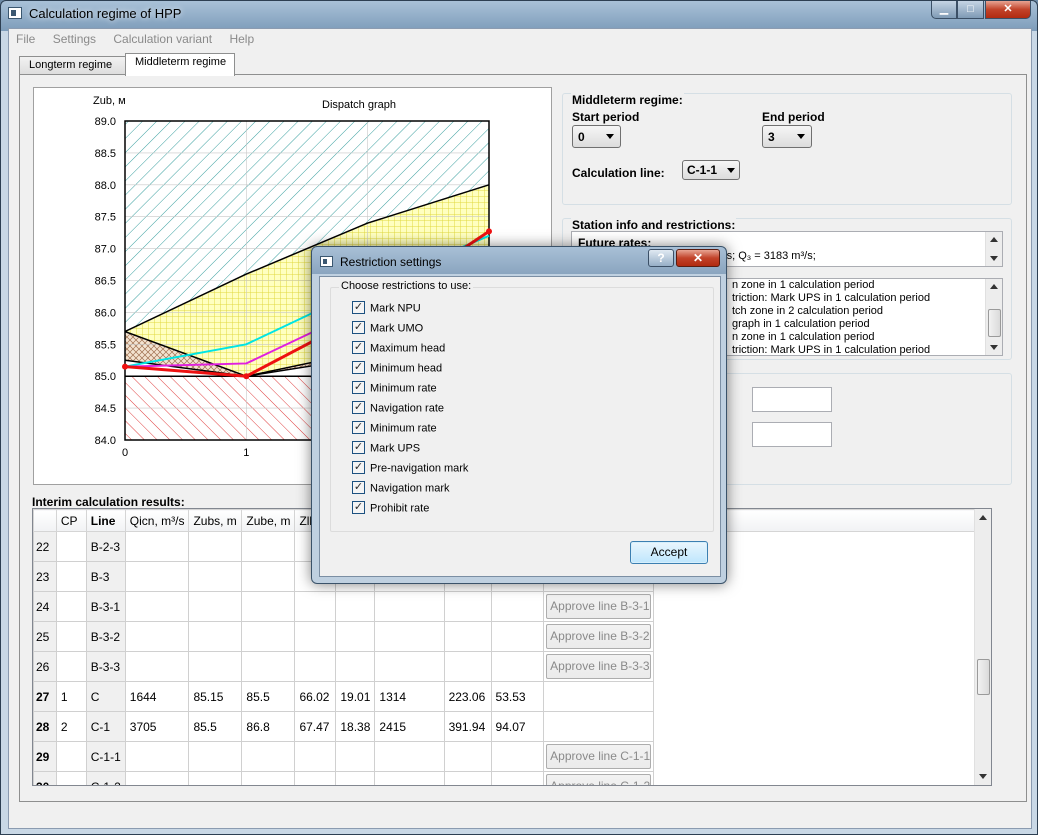 The height and width of the screenshot is (835, 1038). I want to click on tab-middleterm-regime: Middleterm regime, so click(180, 64).